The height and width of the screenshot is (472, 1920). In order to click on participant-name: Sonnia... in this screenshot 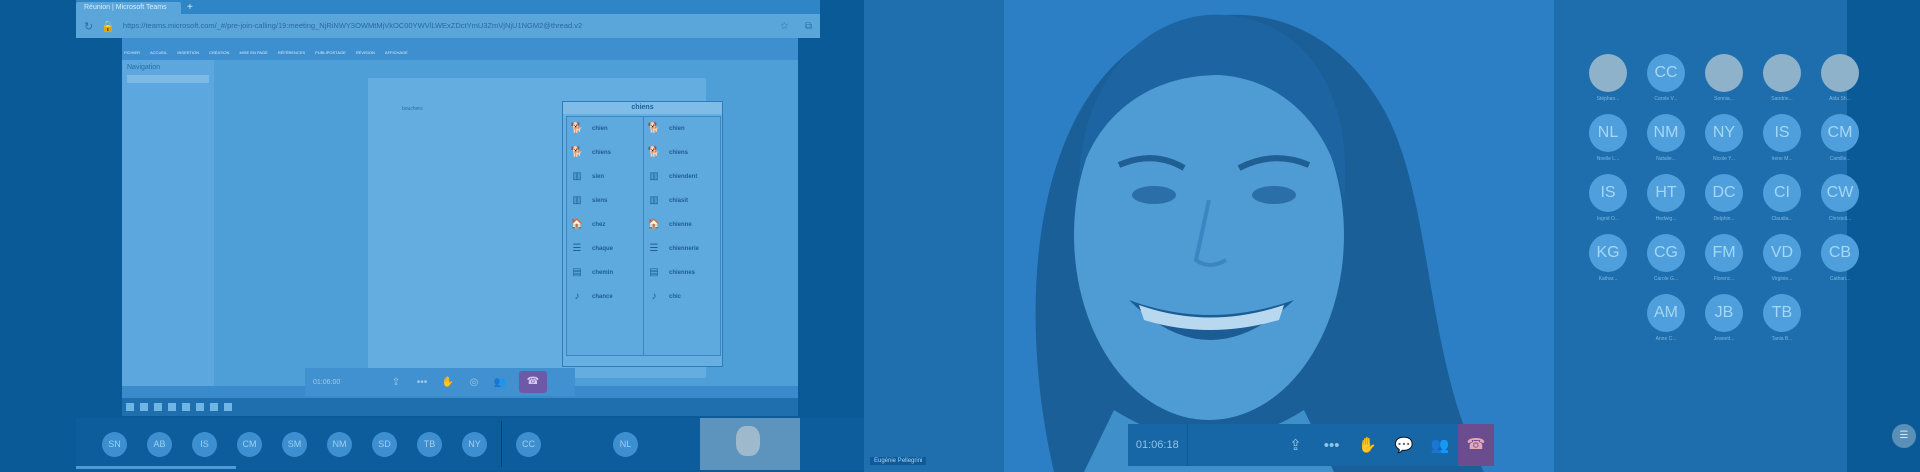, I will do `click(1724, 99)`.